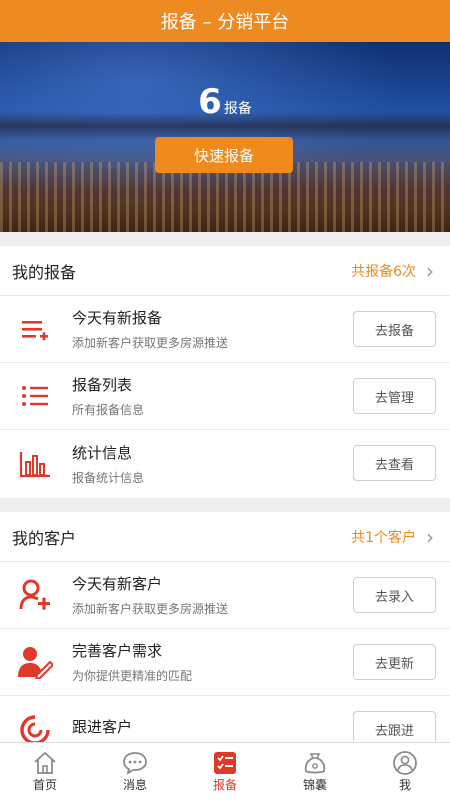  I want to click on follow-up-button: 去跟进, so click(394, 726).